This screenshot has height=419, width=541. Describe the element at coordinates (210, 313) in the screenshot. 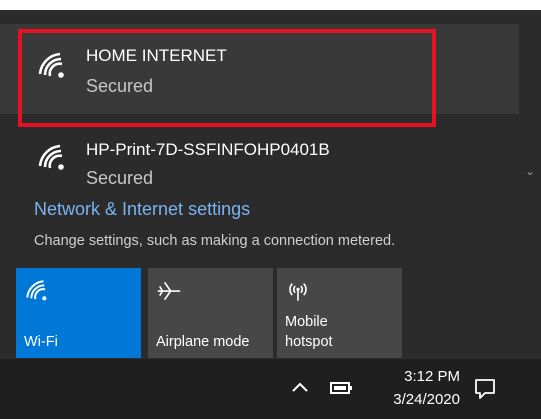

I see `airplane-mode-tile: Airplane mode` at that location.